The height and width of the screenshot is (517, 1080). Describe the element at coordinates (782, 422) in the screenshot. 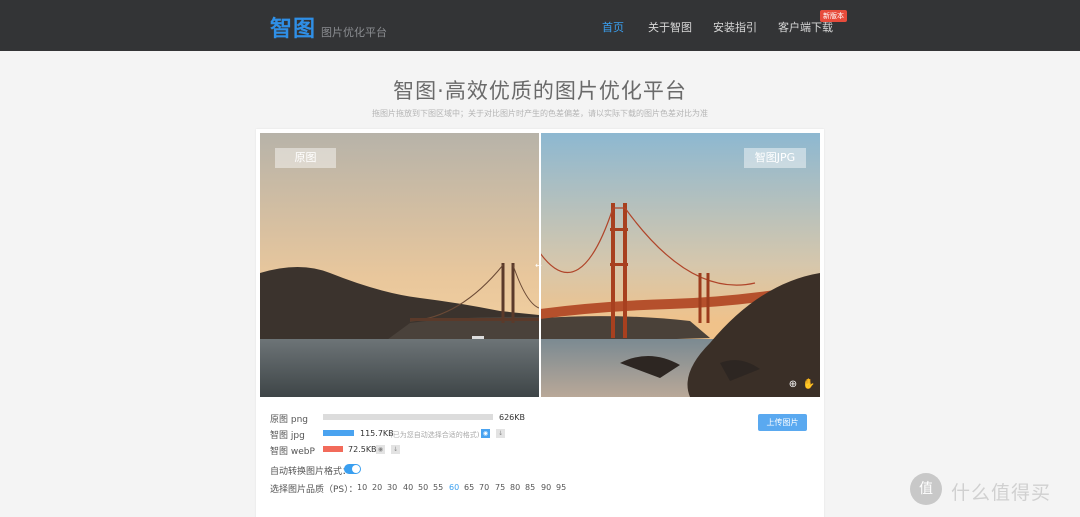

I see `upload-image-button: 上传图片` at that location.